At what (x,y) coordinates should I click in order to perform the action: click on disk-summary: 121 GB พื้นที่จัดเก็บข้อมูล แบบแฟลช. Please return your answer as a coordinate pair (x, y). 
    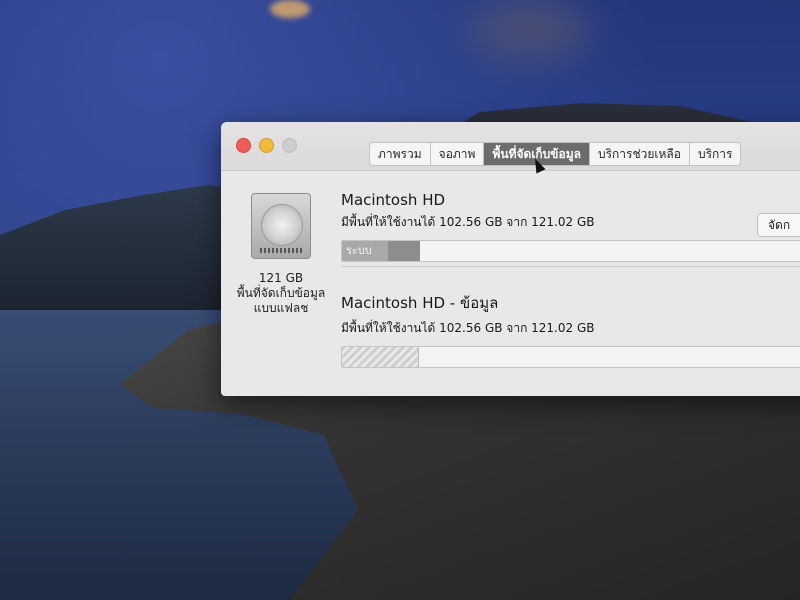
    Looking at the image, I should click on (281, 293).